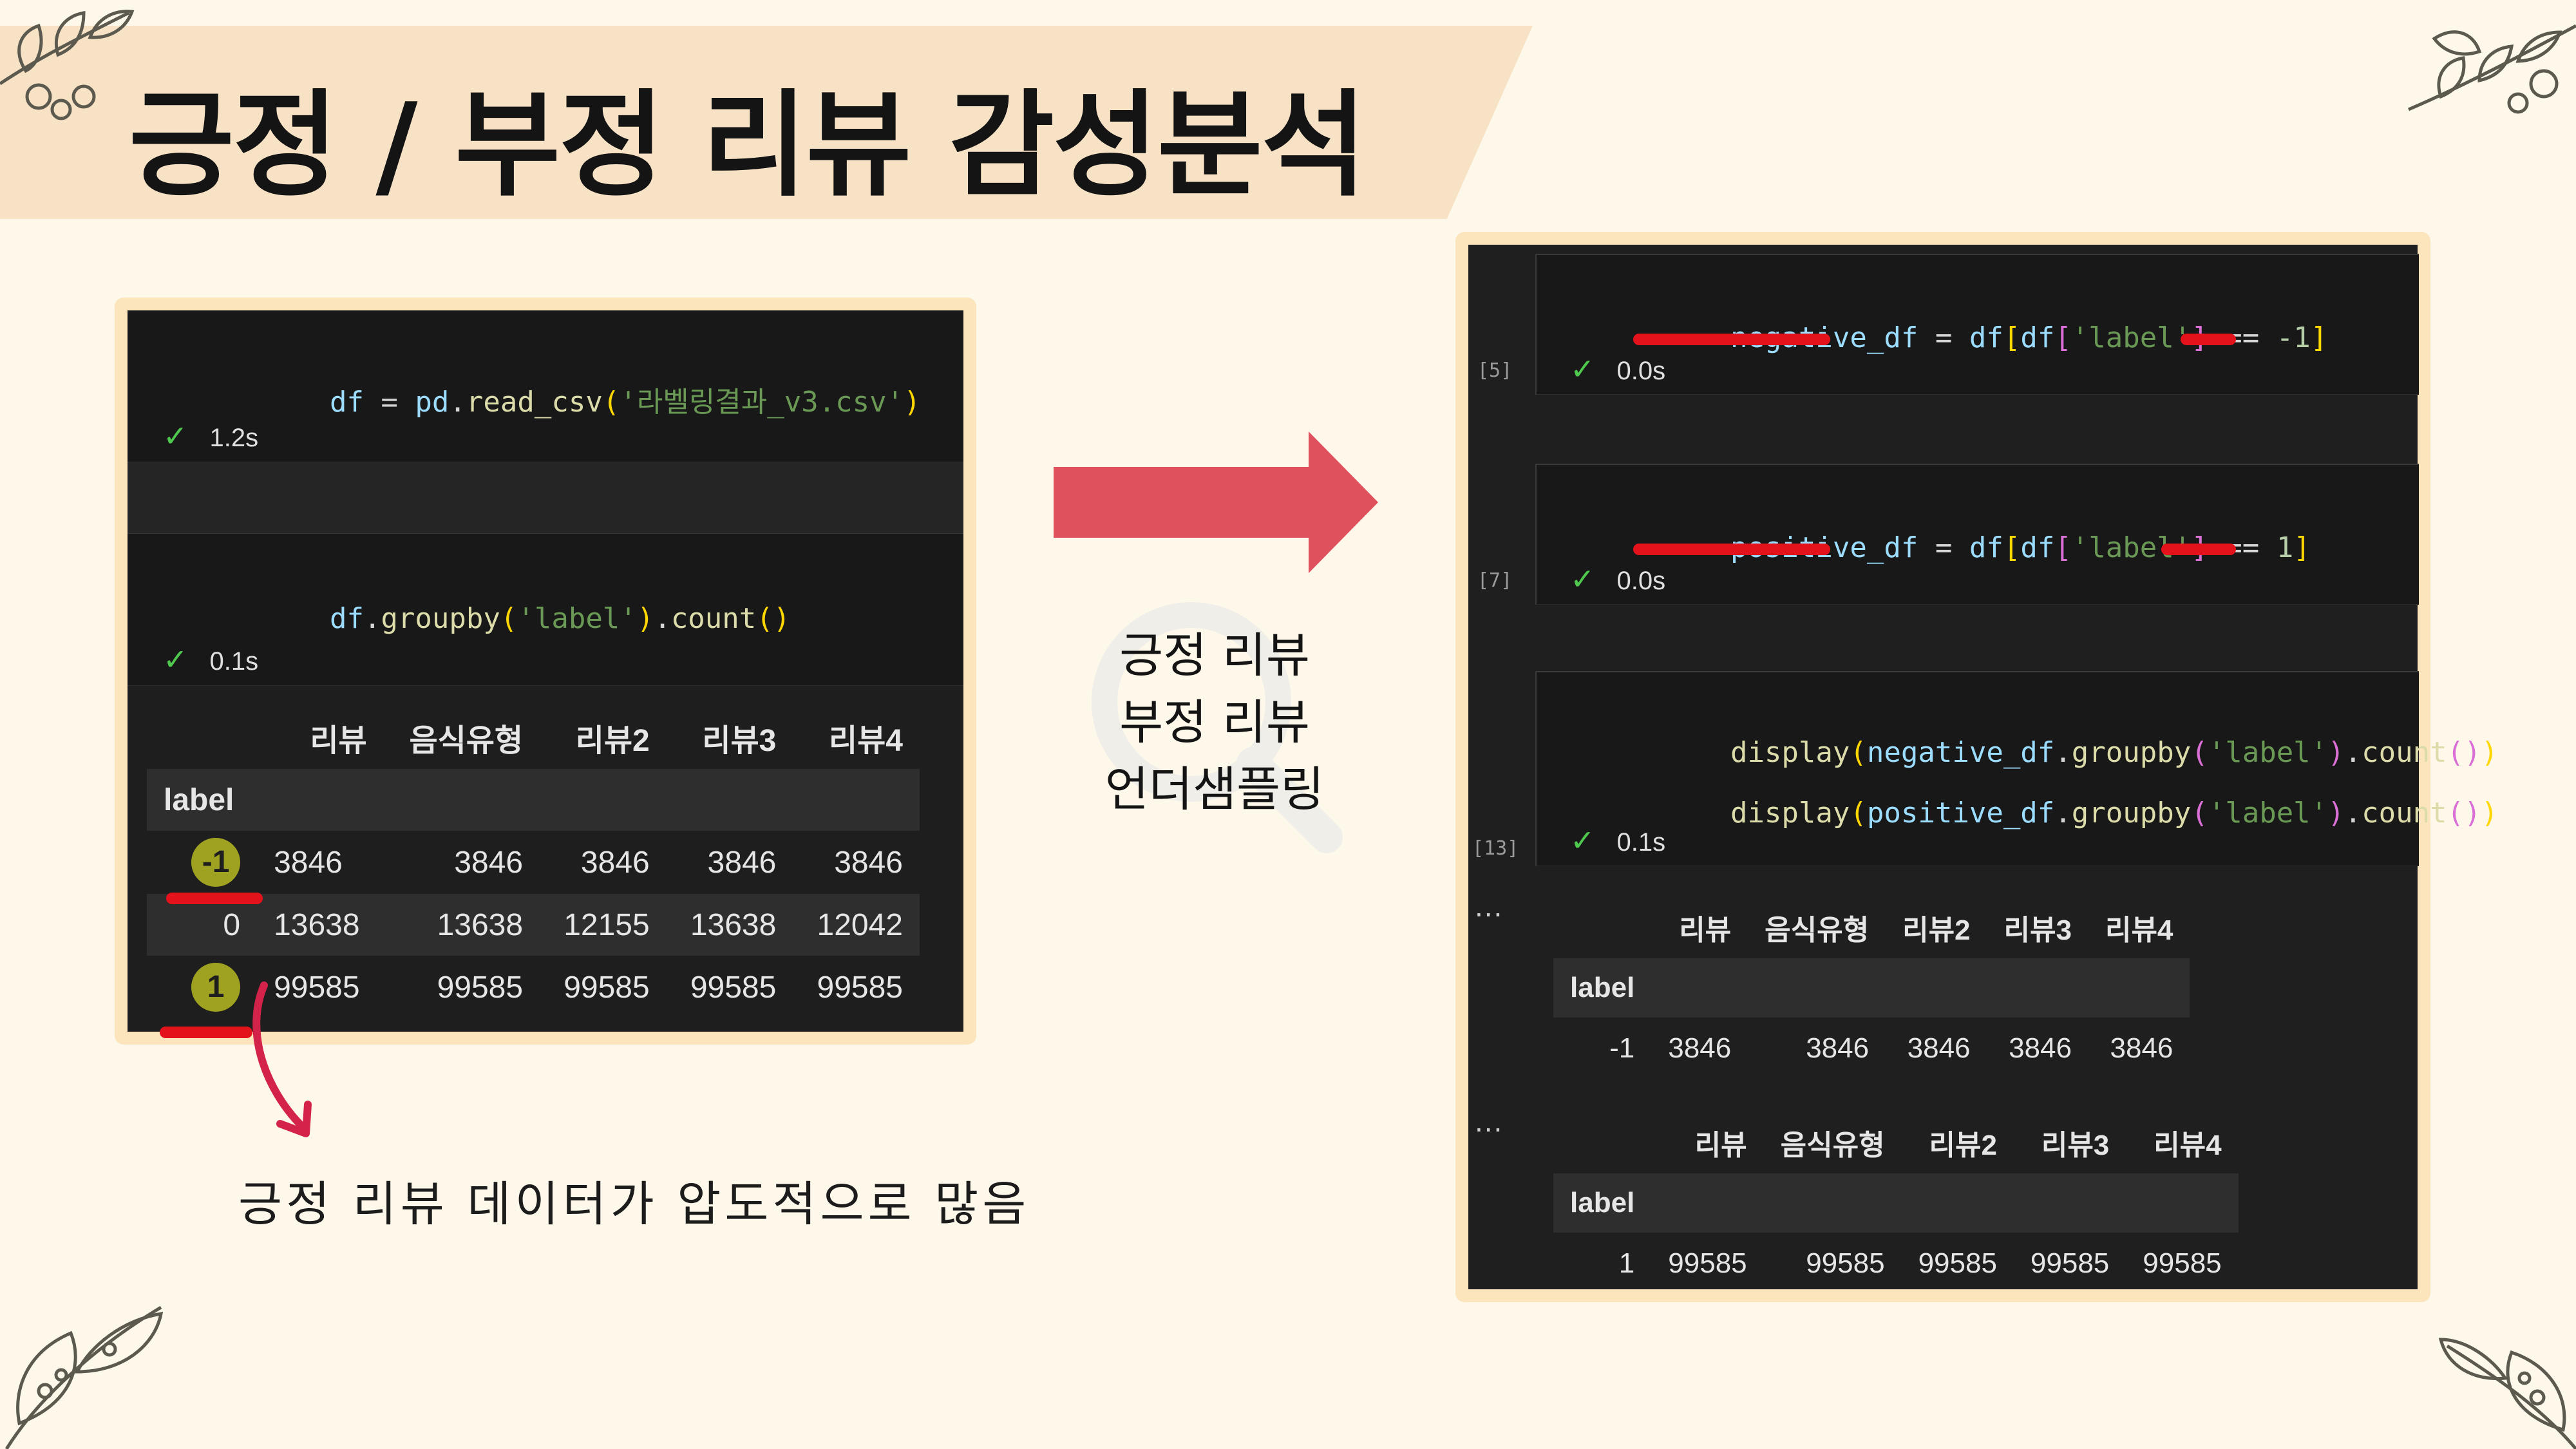 The image size is (2576, 1449). What do you see at coordinates (1896, 1263) in the screenshot?
I see `table-row: 1 99585 99585 99585 99585 99585` at bounding box center [1896, 1263].